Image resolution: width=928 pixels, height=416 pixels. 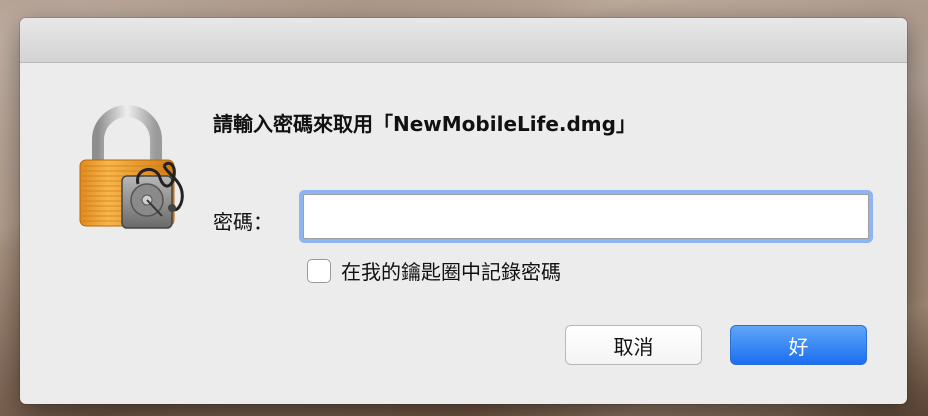 What do you see at coordinates (319, 270) in the screenshot?
I see `remember-in-keychain-checkbox` at bounding box center [319, 270].